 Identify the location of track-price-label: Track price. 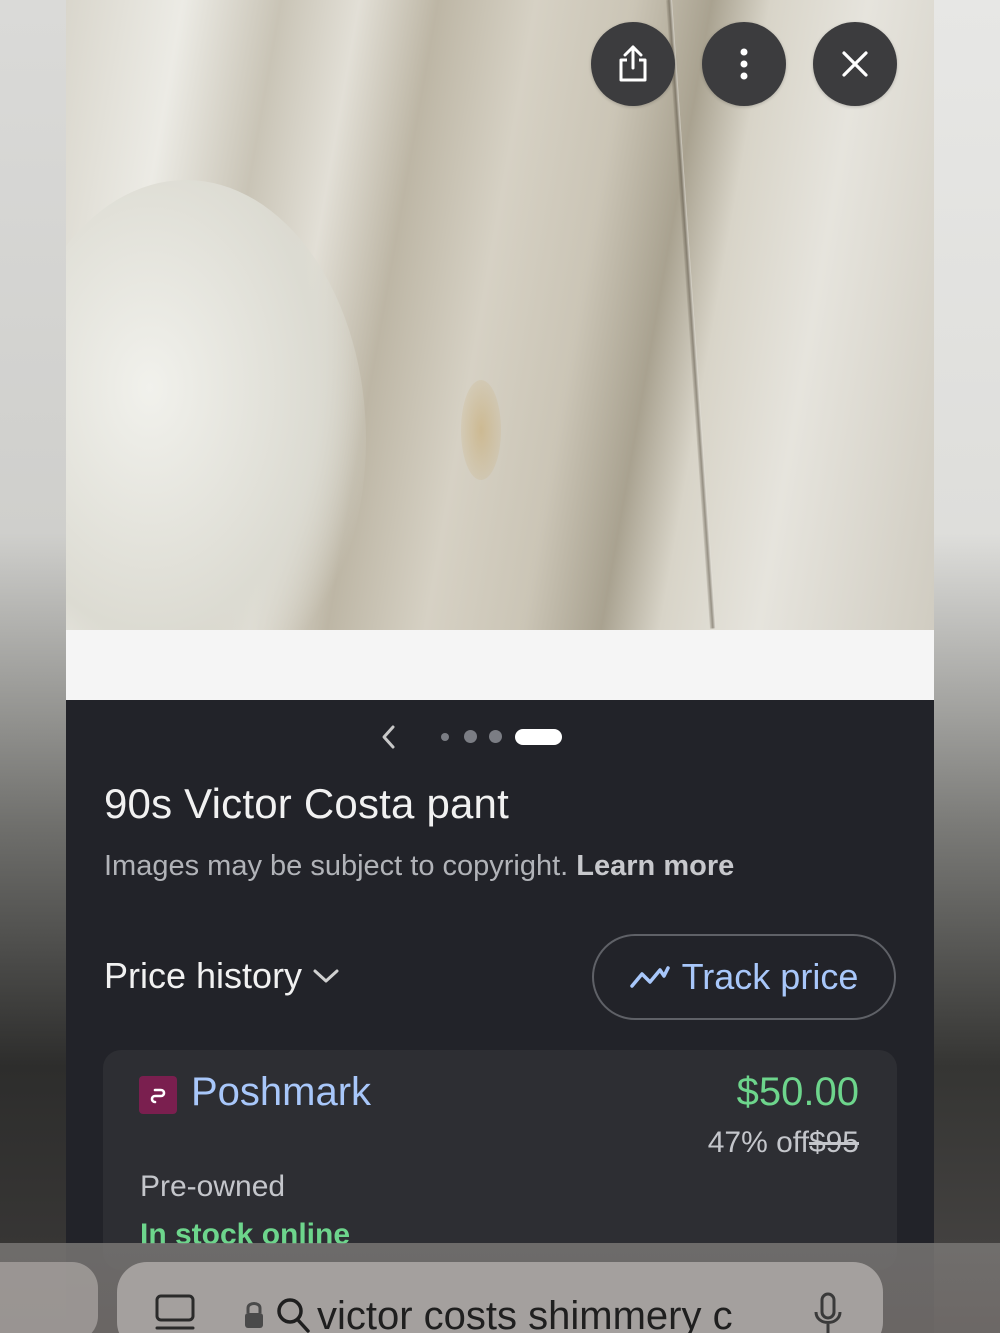
(770, 976).